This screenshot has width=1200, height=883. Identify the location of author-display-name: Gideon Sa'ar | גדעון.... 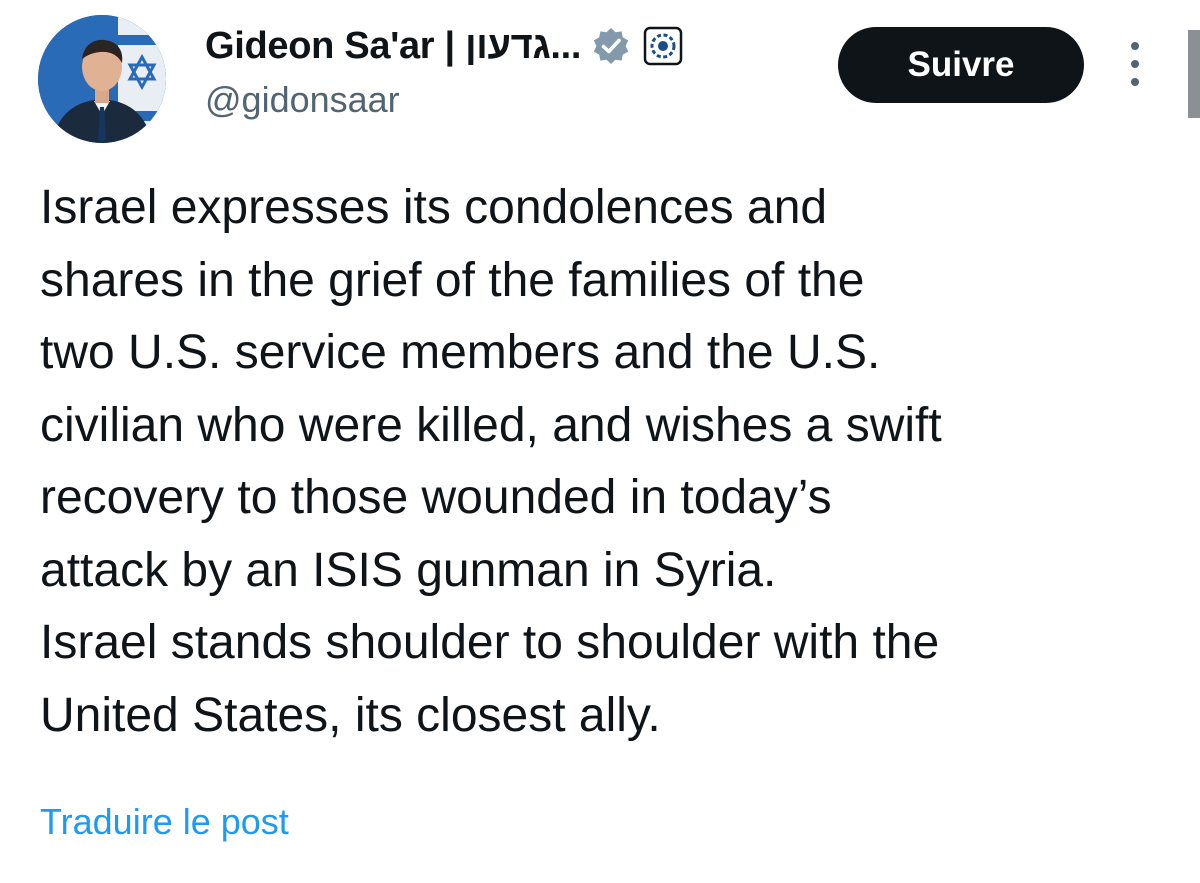
(393, 46).